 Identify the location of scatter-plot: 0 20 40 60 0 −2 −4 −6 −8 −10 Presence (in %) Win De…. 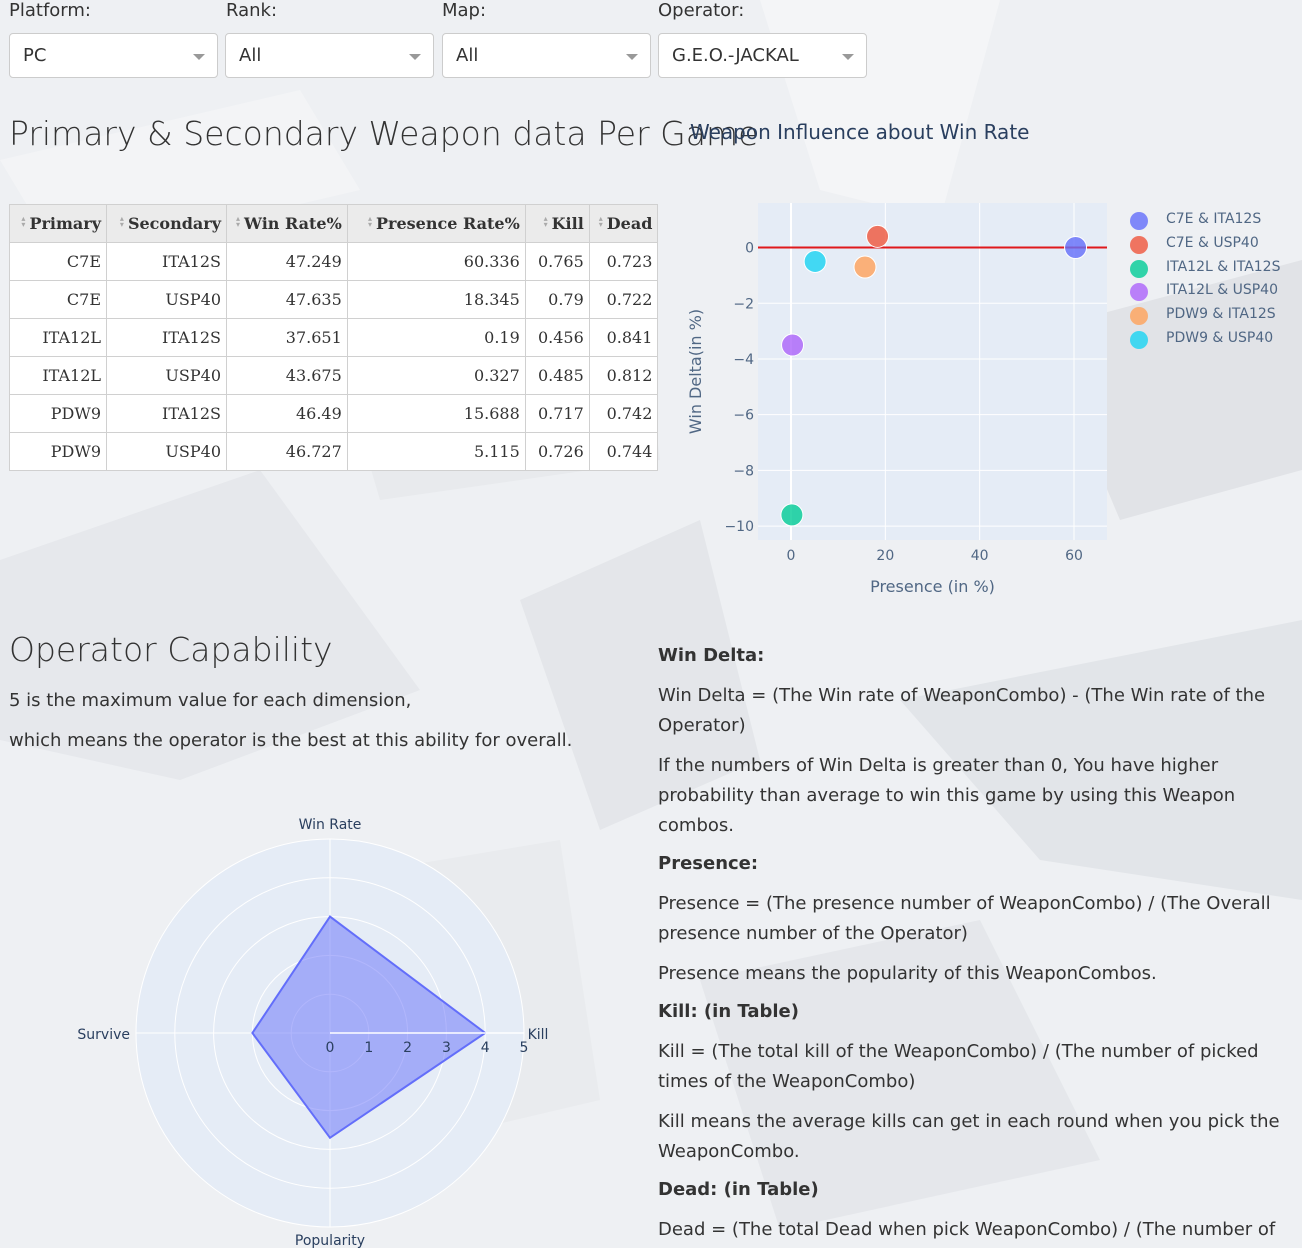
(896, 399).